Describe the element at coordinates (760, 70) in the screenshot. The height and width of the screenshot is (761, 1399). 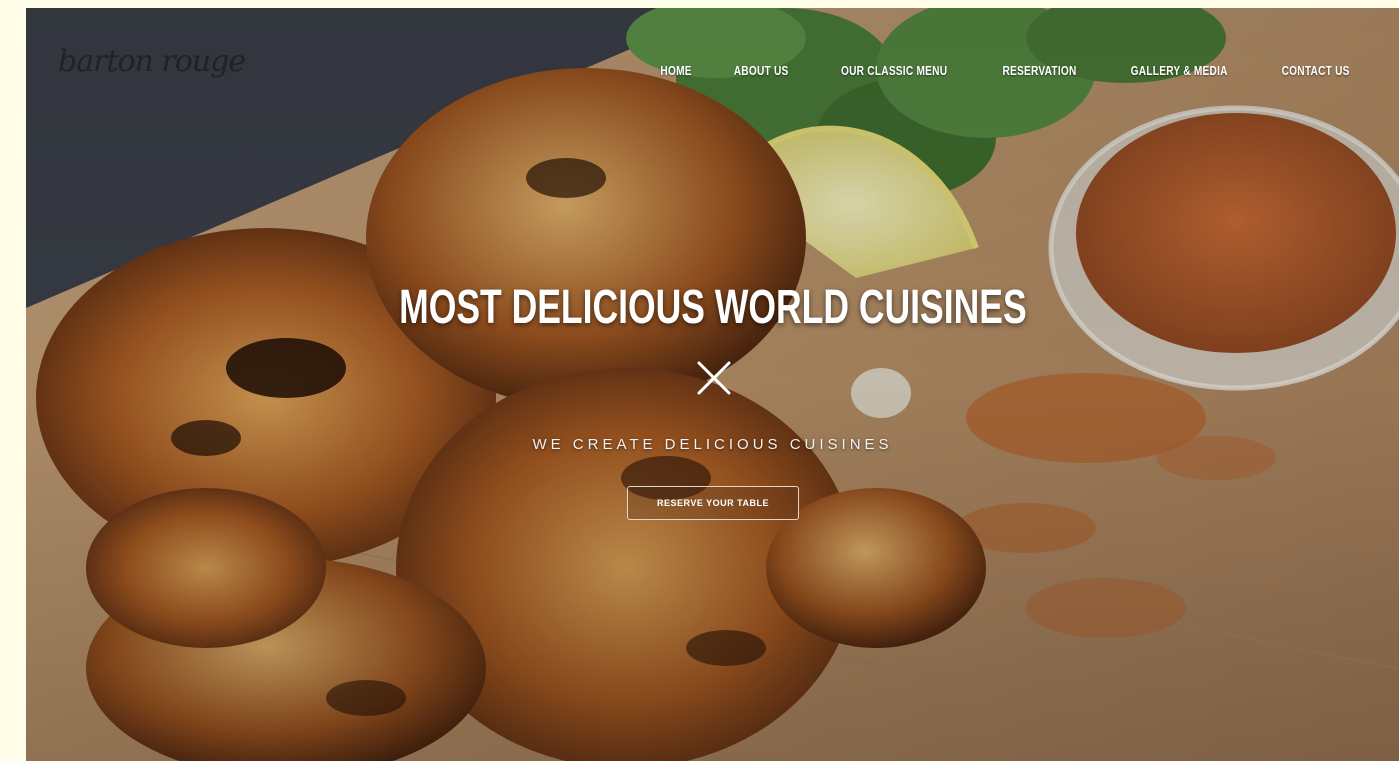
I see `nav-item-about-us: ABOUT US` at that location.